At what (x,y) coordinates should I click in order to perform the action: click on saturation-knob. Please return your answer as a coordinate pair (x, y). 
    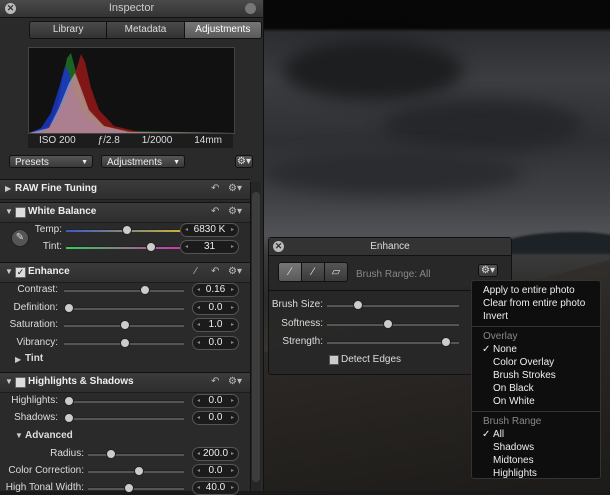
    Looking at the image, I should click on (125, 325).